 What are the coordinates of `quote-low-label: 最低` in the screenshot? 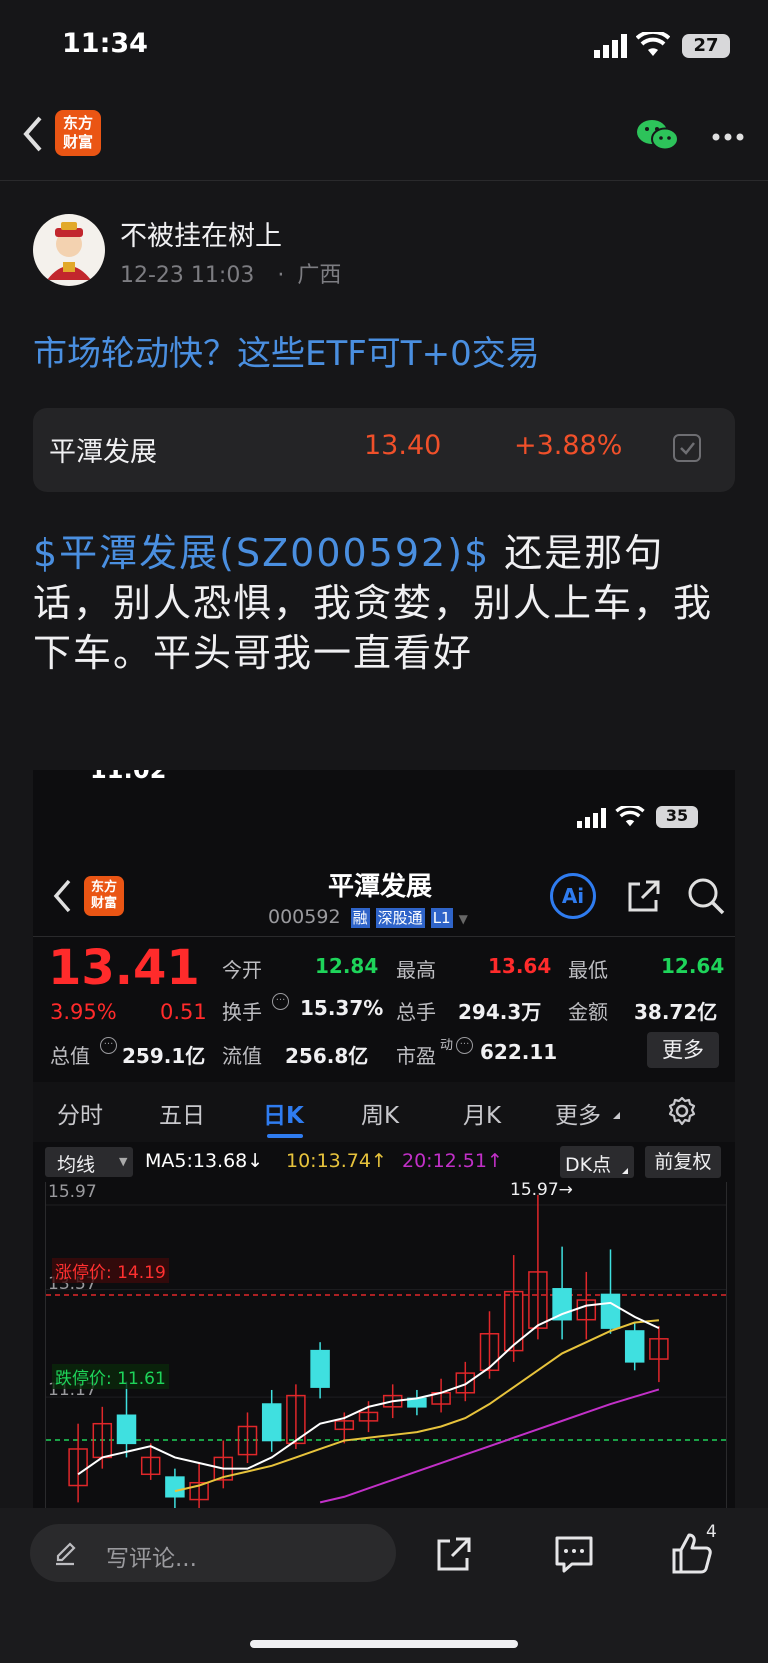 It's located at (588, 970).